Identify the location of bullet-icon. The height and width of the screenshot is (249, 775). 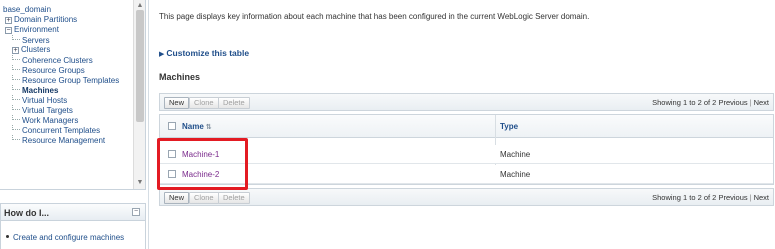
(7, 236).